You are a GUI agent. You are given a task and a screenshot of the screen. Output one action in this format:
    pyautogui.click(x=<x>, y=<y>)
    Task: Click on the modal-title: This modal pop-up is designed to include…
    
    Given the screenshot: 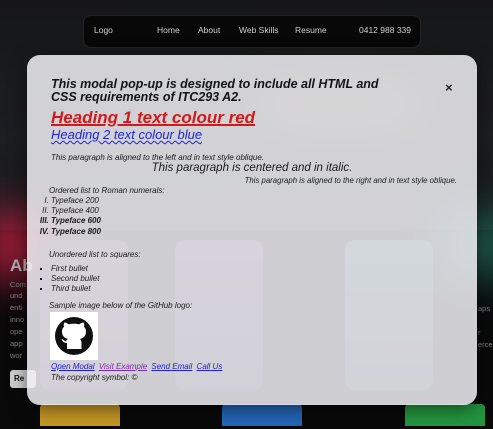 What is the action you would take?
    pyautogui.click(x=215, y=90)
    